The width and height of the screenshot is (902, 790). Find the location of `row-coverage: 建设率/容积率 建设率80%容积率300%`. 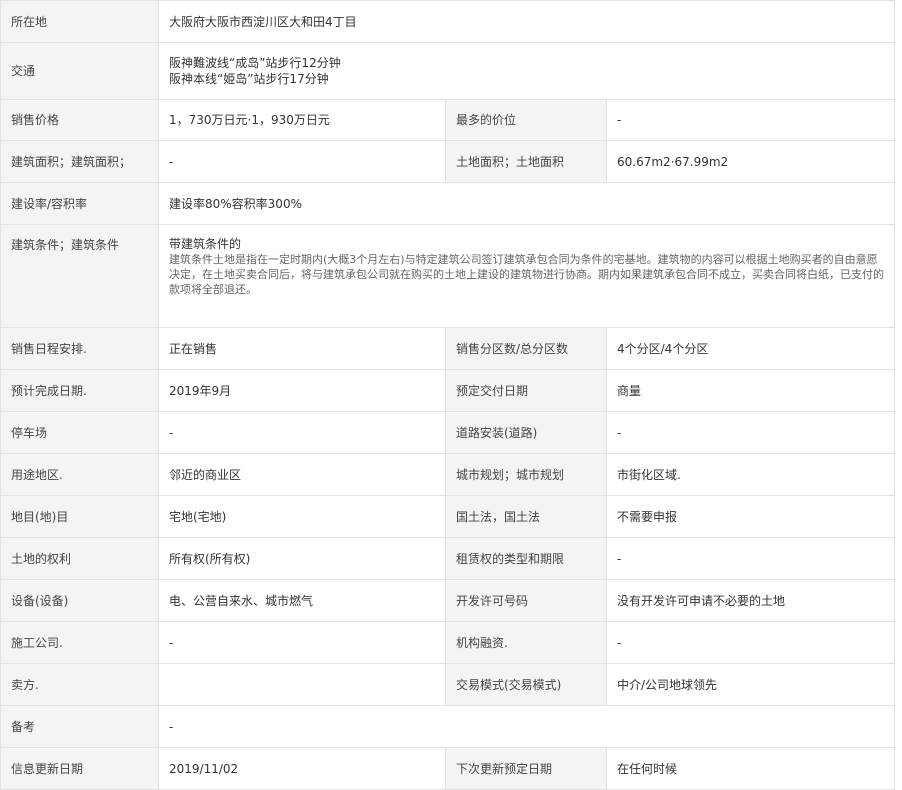

row-coverage: 建设率/容积率 建设率80%容积率300% is located at coordinates (448, 203).